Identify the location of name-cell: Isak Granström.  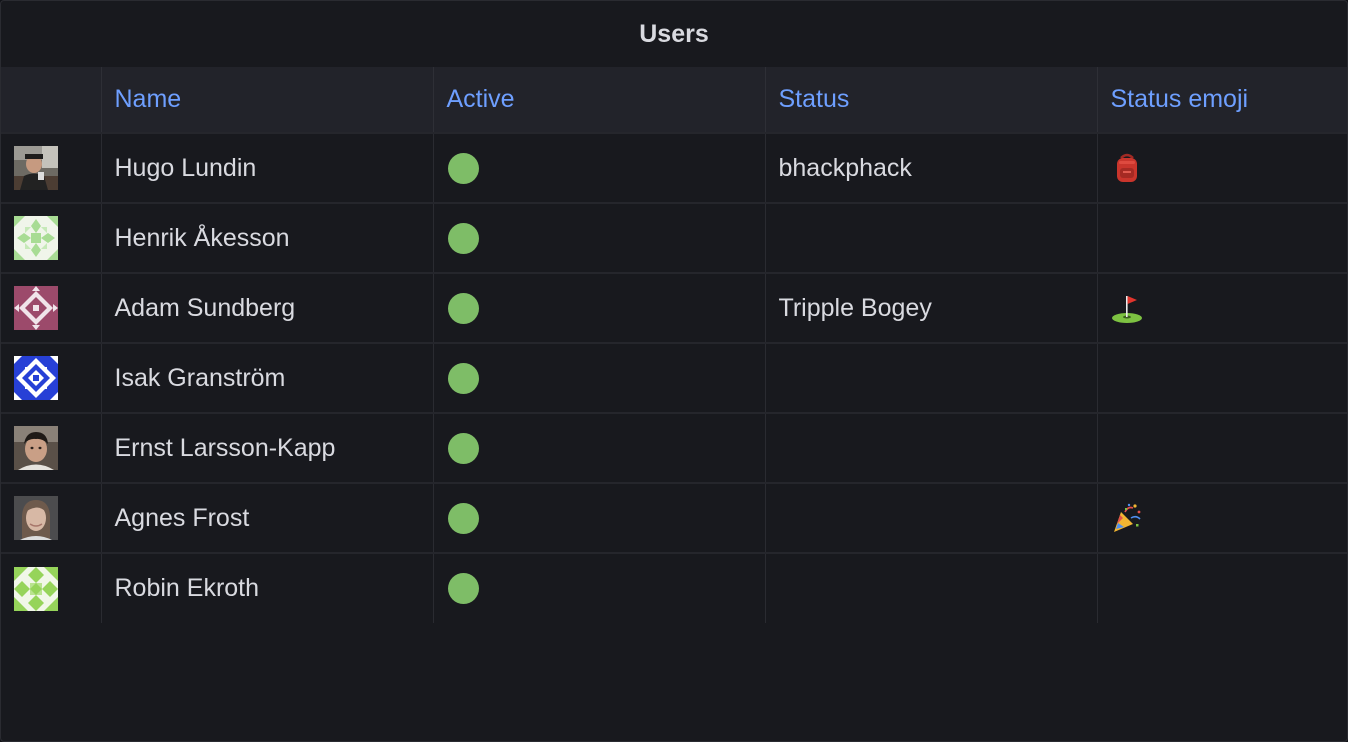
(266, 377).